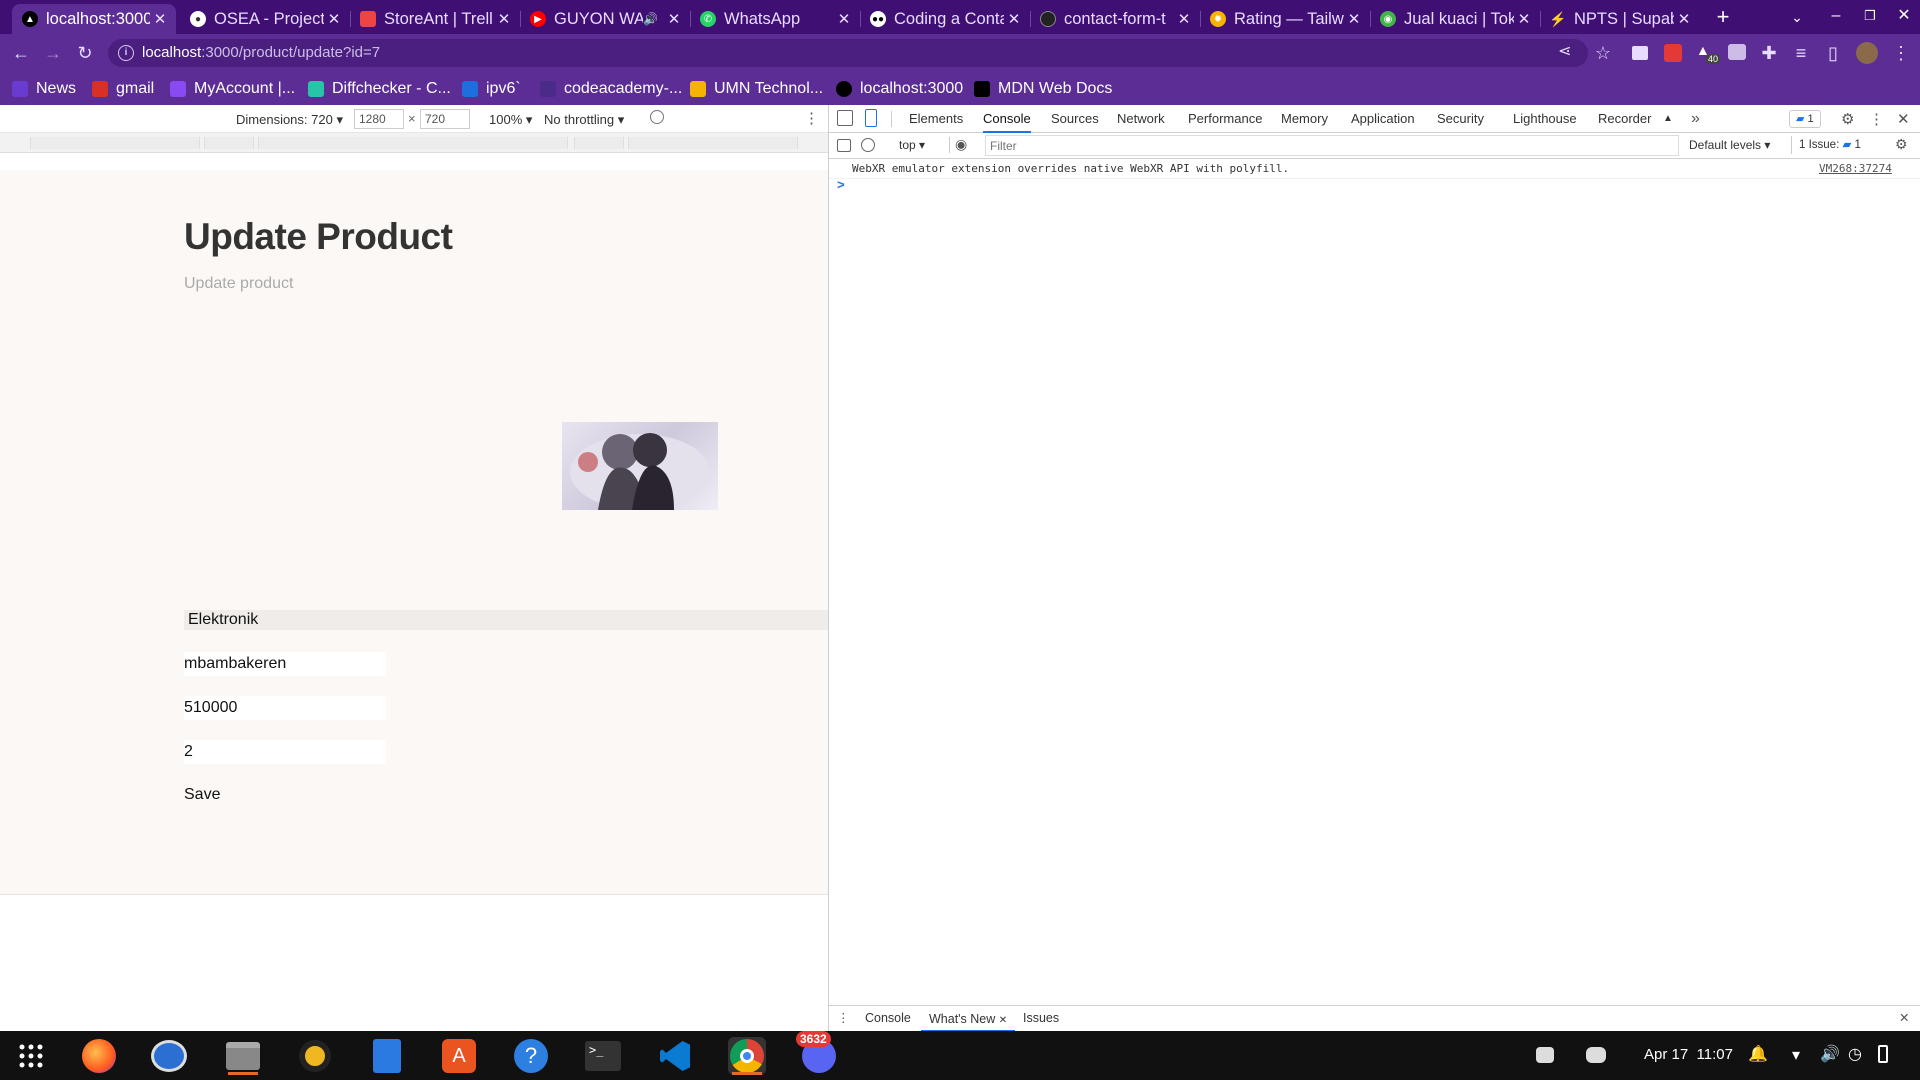 This screenshot has width=1920, height=1080. Describe the element at coordinates (285, 664) in the screenshot. I see `product-name-input: mbambakeren` at that location.